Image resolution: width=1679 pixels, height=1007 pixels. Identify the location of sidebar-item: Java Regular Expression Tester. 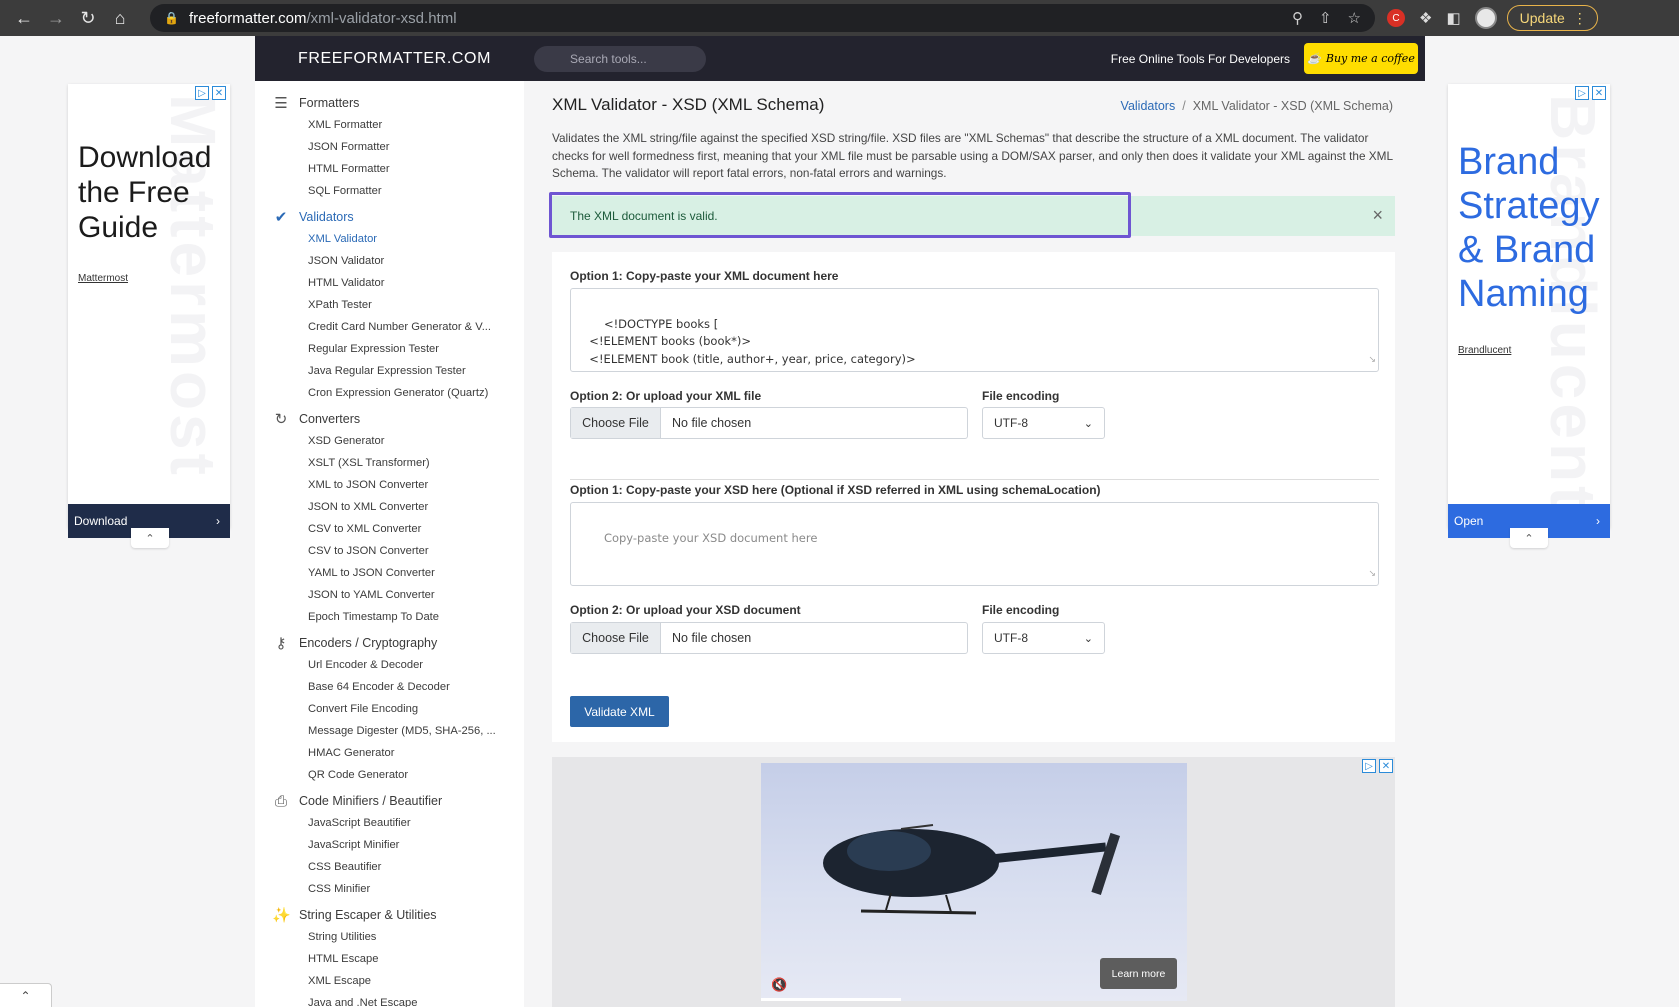
(380, 371).